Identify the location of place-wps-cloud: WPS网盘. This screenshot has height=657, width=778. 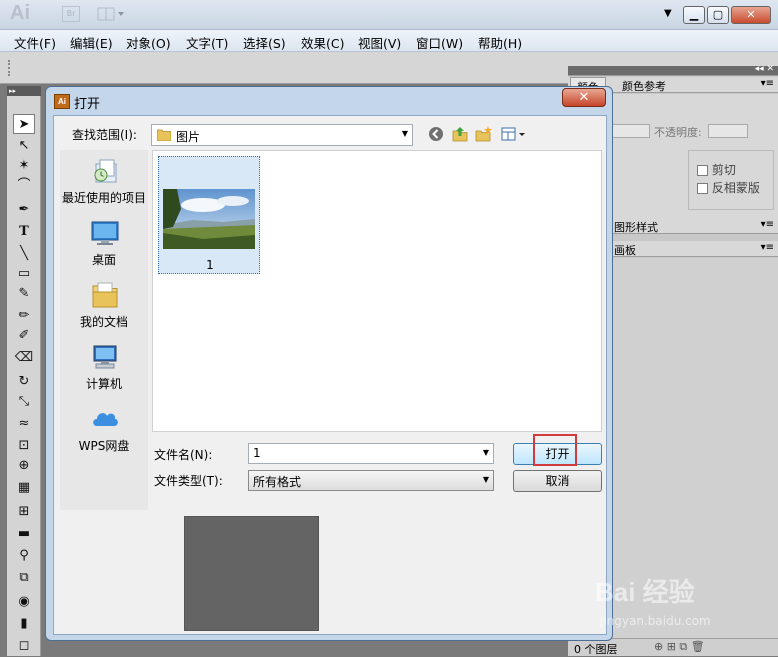
(104, 435).